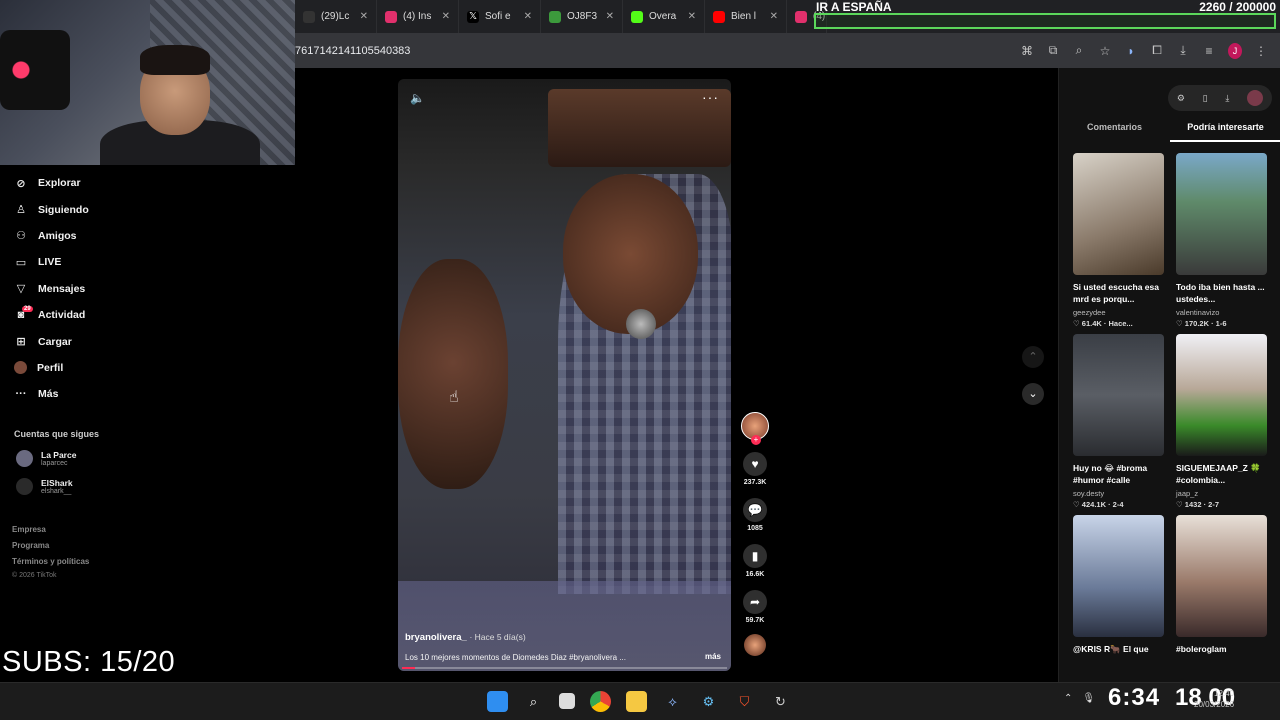  What do you see at coordinates (46, 458) in the screenshot?
I see `following-account: La Parce laparcec` at bounding box center [46, 458].